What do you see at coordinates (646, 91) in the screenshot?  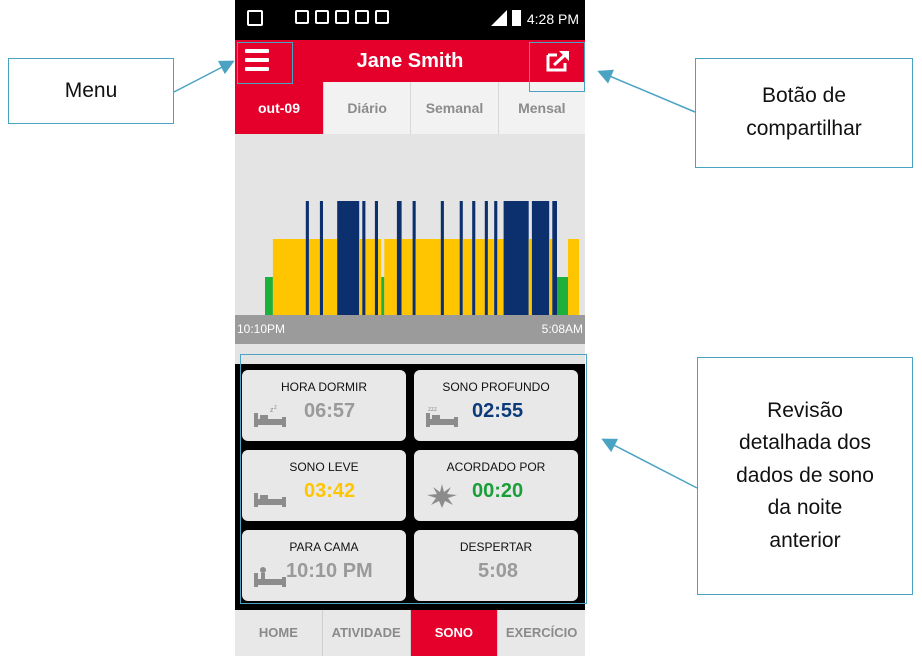 I see `share-arrow` at bounding box center [646, 91].